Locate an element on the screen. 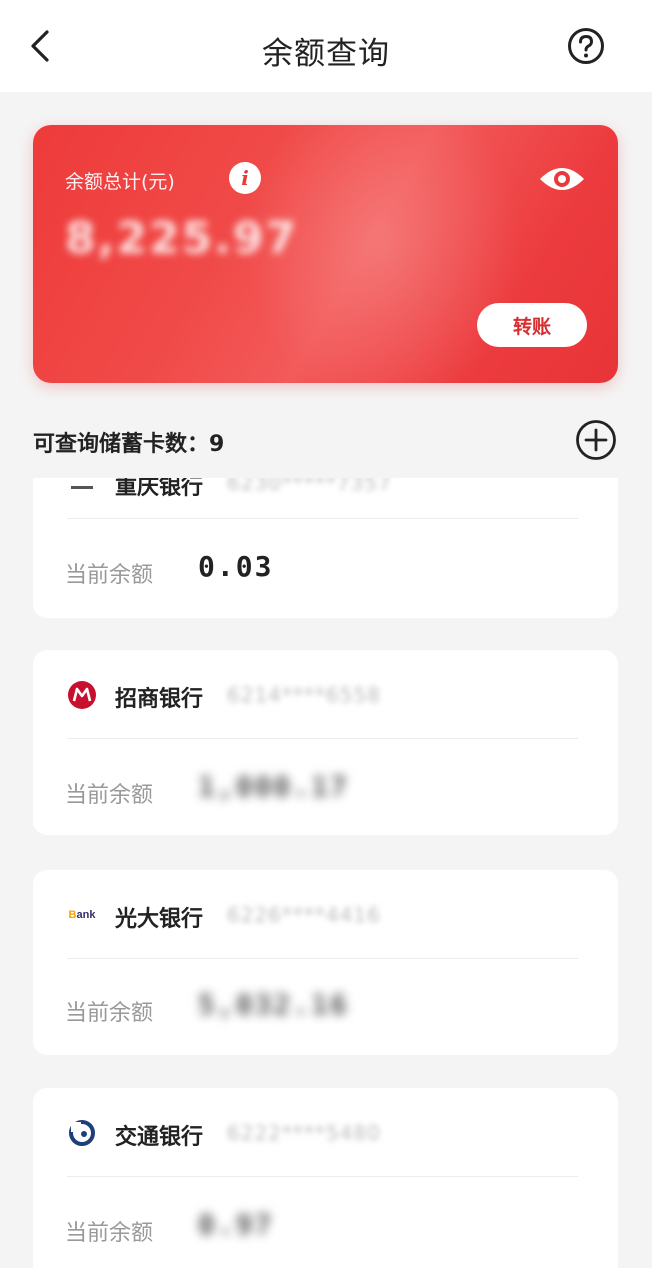 The height and width of the screenshot is (1268, 652). bank-name: 招商银行 is located at coordinates (159, 699).